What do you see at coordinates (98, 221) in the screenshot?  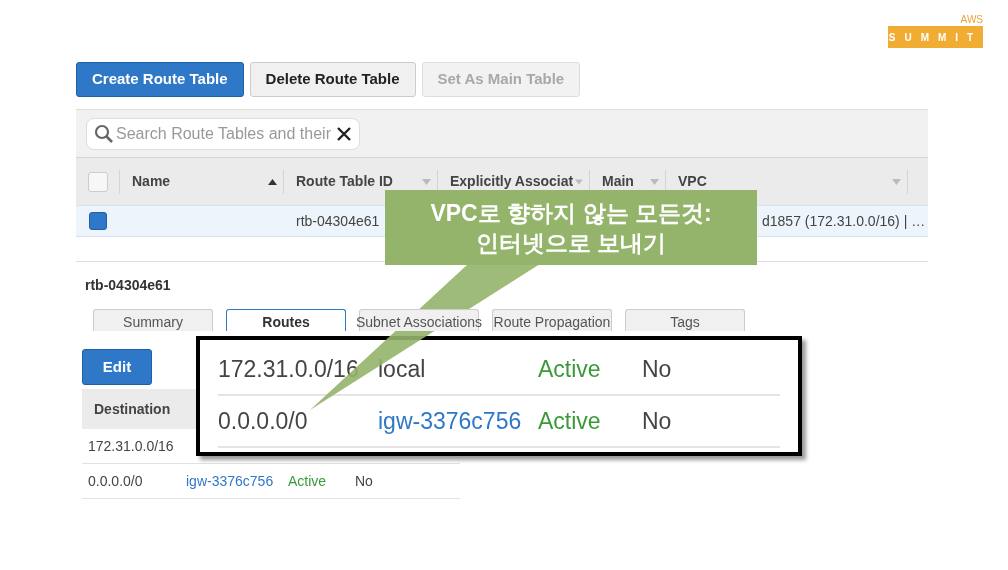 I see `checkbox` at bounding box center [98, 221].